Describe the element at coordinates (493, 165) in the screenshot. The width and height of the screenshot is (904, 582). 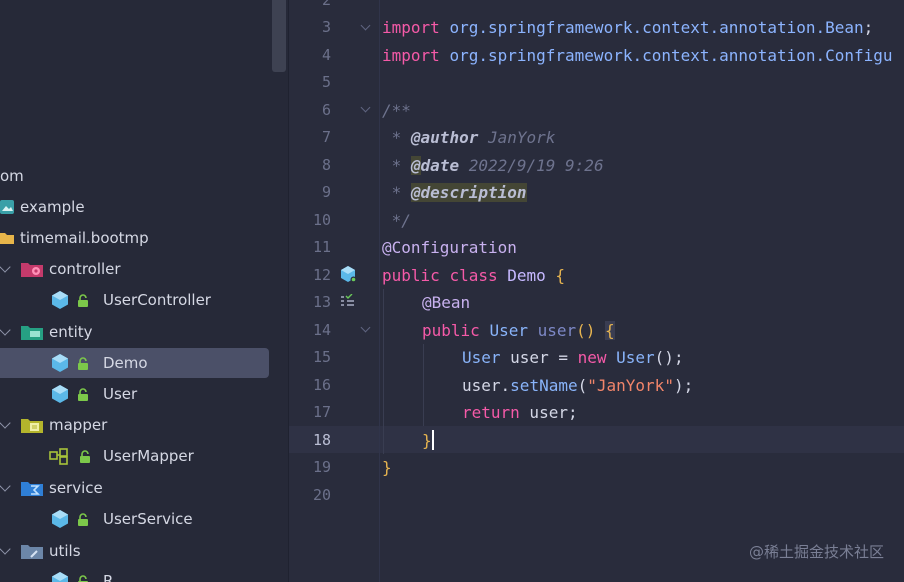
I see `code-line-8: * @date 2022/9/19 9:26` at that location.